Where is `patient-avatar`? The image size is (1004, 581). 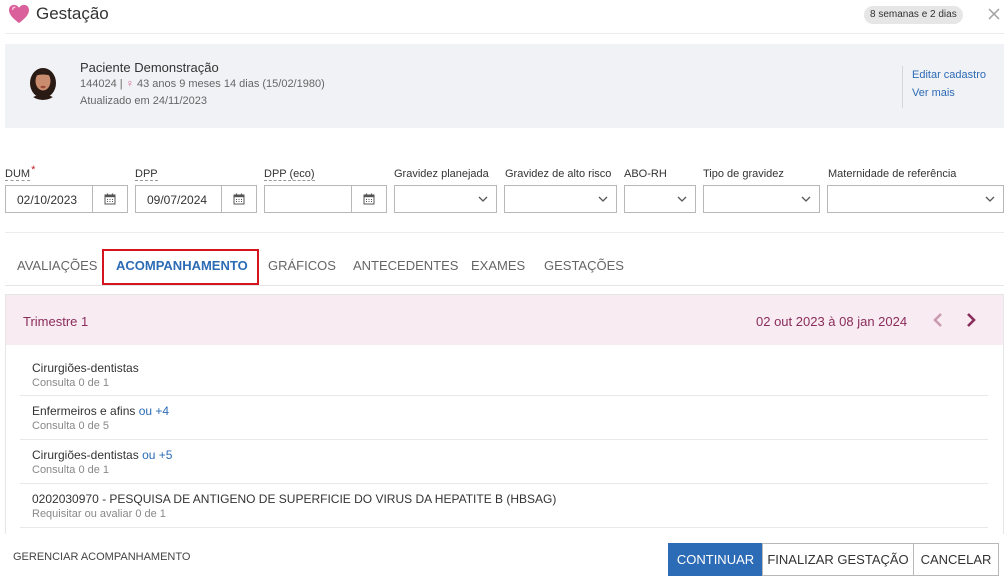 patient-avatar is located at coordinates (43, 82).